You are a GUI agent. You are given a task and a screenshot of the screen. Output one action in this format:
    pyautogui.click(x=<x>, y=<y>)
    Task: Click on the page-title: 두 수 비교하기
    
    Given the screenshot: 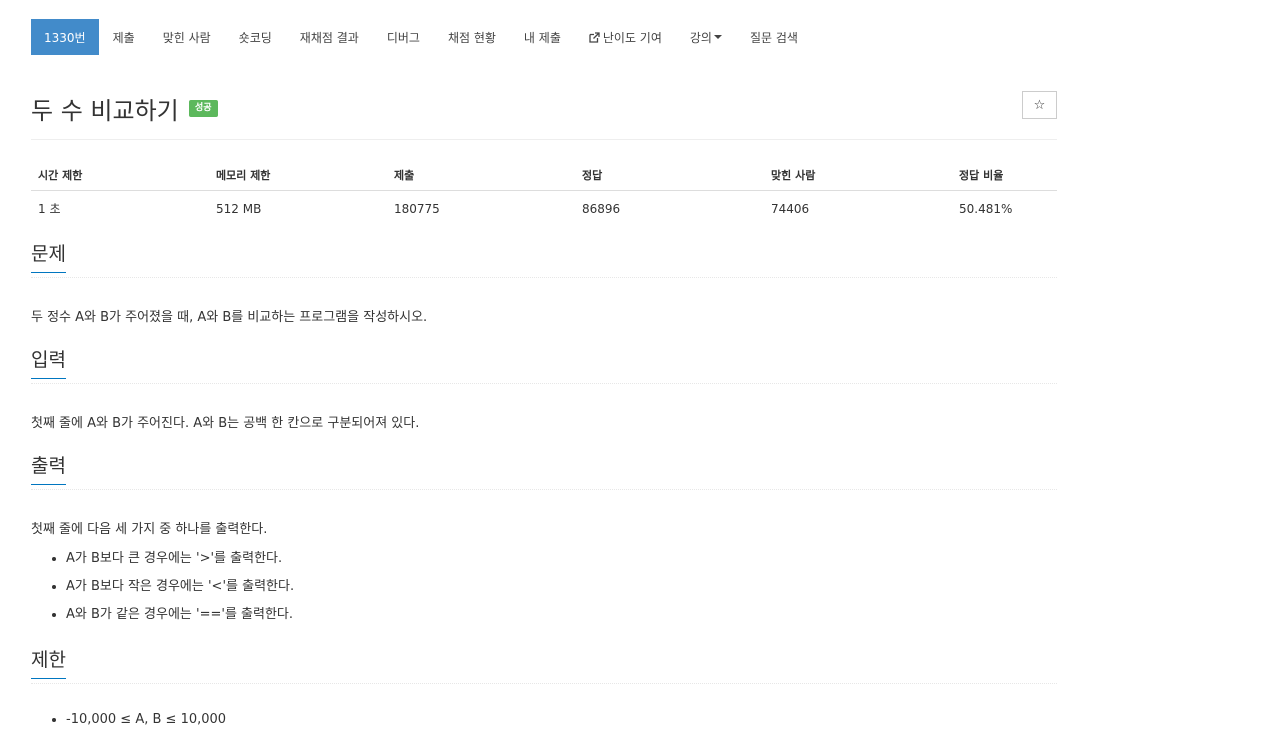 What is the action you would take?
    pyautogui.click(x=105, y=111)
    